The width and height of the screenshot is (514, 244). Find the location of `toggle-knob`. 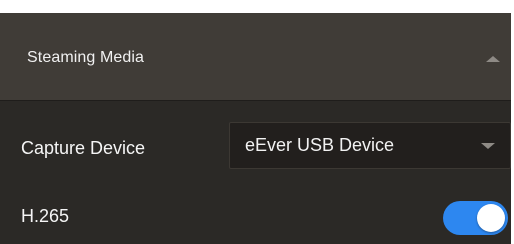

toggle-knob is located at coordinates (491, 218).